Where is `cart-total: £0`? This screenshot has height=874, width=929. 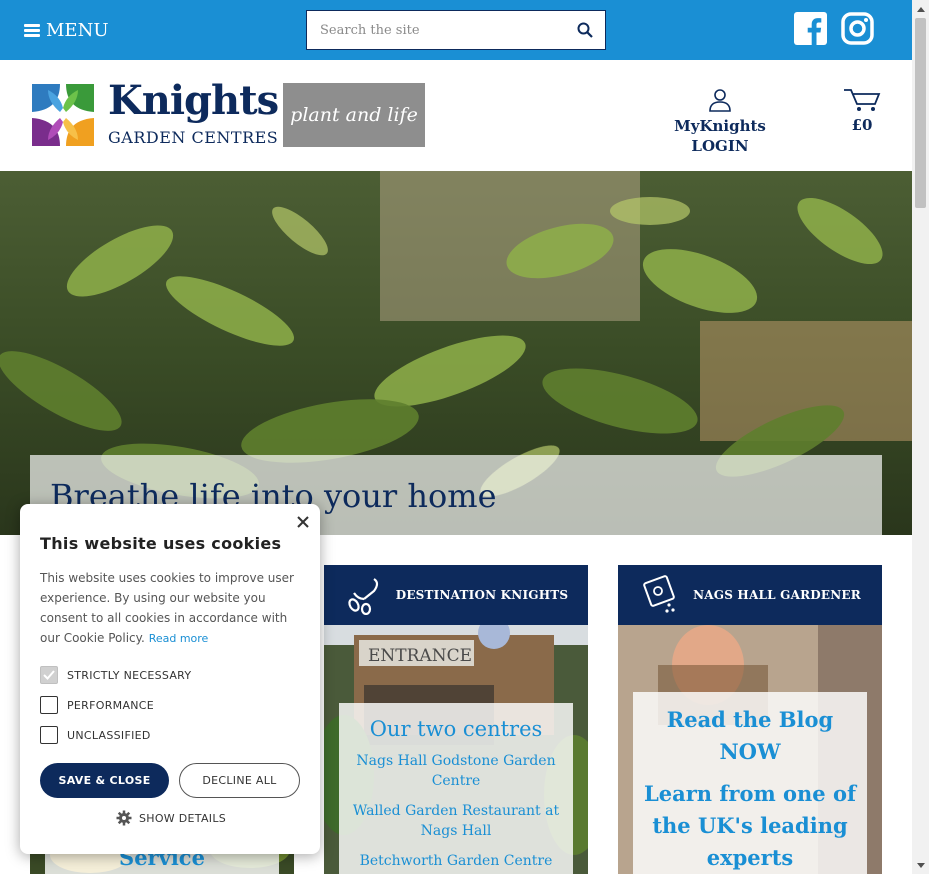
cart-total: £0 is located at coordinates (862, 125).